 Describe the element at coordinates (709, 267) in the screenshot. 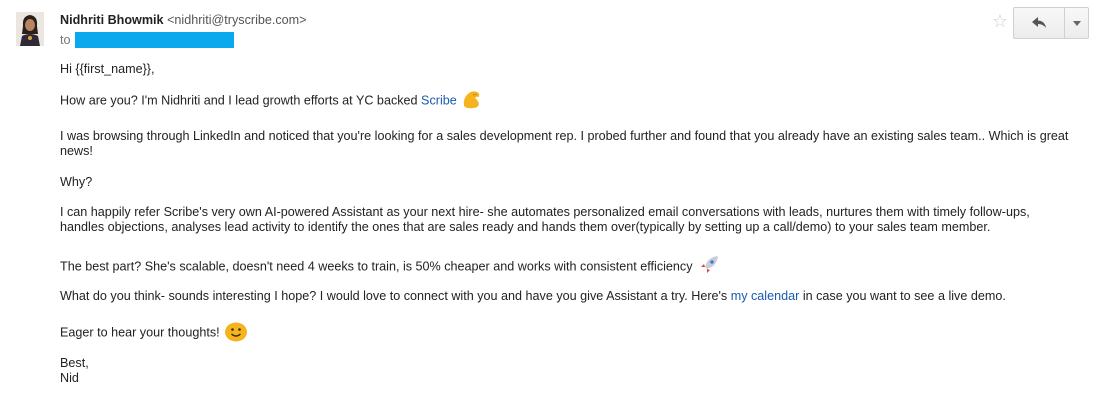

I see `rocket-emoji-icon` at that location.